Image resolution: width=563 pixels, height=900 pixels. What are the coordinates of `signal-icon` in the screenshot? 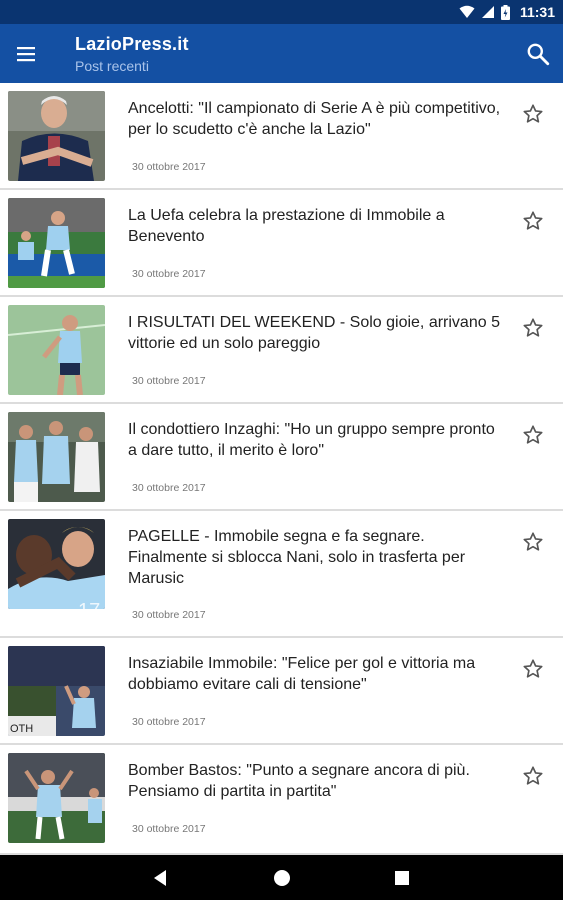 It's located at (487, 12).